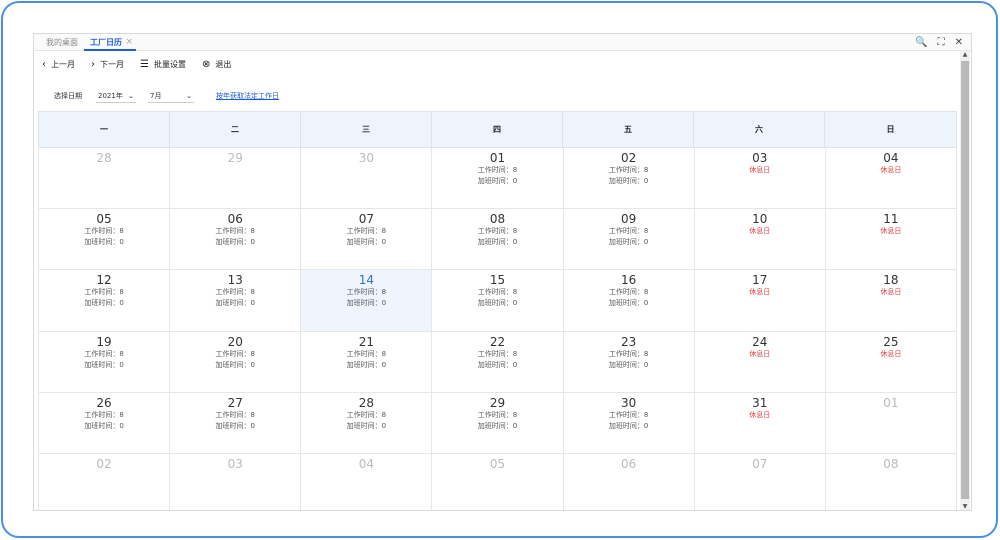 The height and width of the screenshot is (540, 1000). I want to click on chevron-left-icon: ‹, so click(44, 64).